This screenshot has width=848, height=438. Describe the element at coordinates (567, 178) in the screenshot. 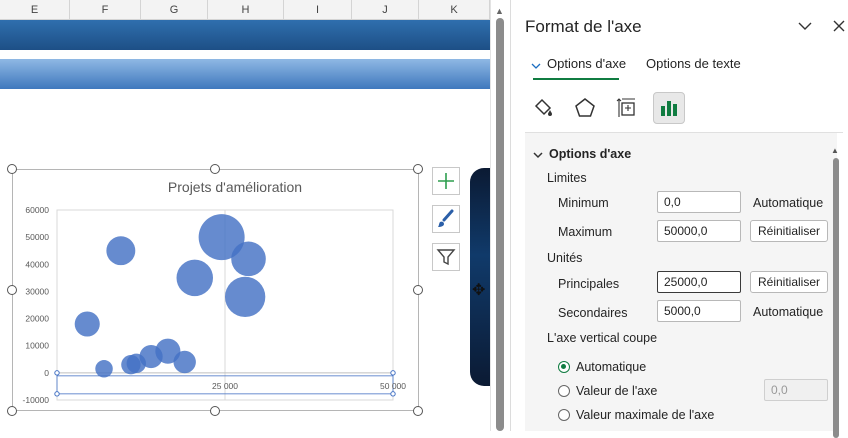

I see `limits-heading: Limites` at that location.